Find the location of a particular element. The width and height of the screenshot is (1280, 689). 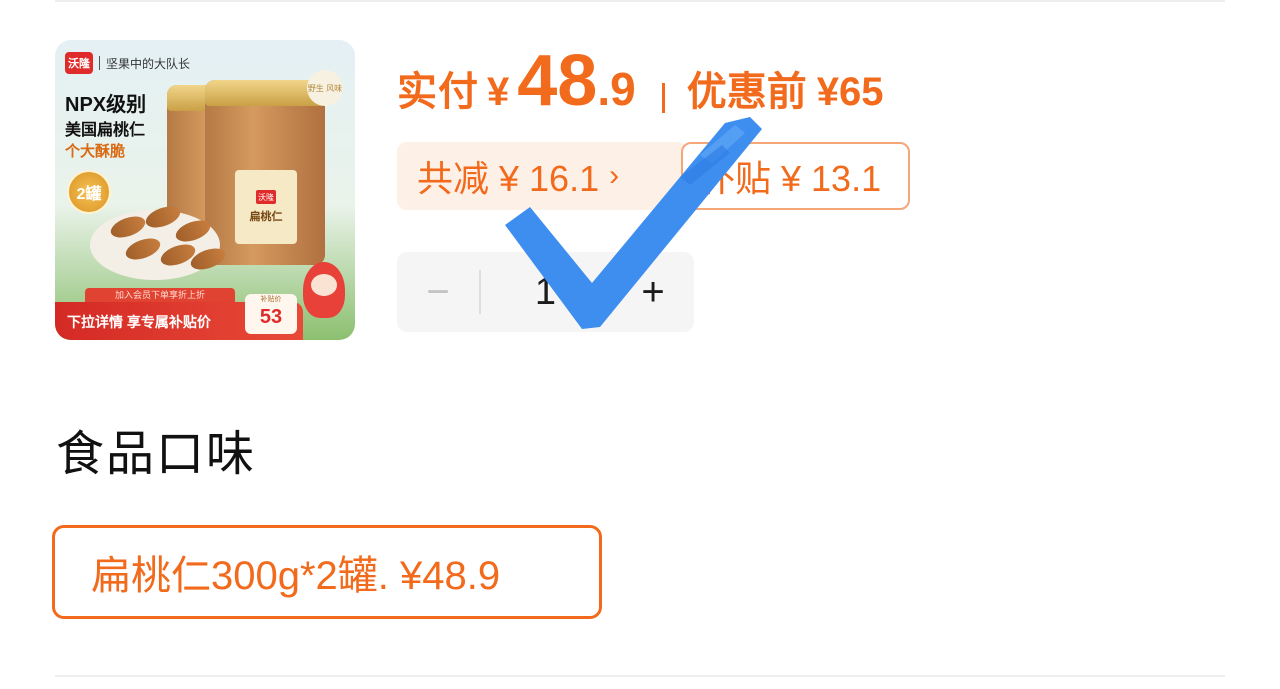

cans-badge: 2罐 is located at coordinates (89, 192).